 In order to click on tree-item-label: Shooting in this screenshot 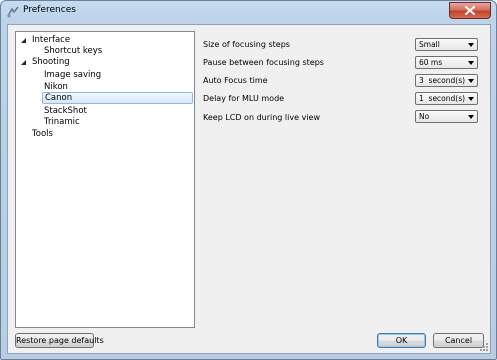, I will do `click(51, 62)`.